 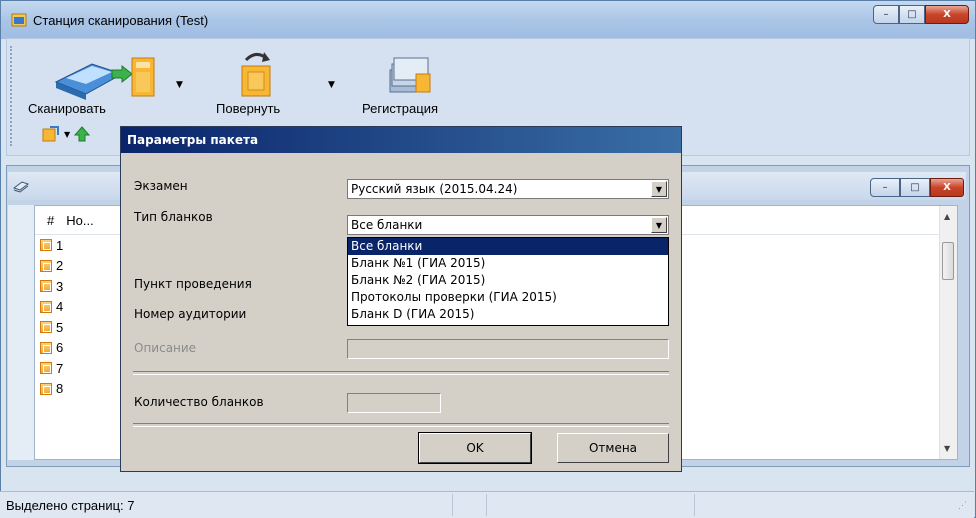 What do you see at coordinates (331, 85) in the screenshot?
I see `rotate-dropdown-icon: ▼` at bounding box center [331, 85].